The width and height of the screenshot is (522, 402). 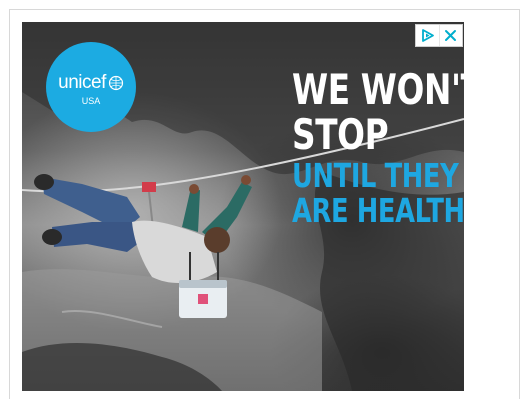 I want to click on unicef-emblem-icon, so click(x=115, y=83).